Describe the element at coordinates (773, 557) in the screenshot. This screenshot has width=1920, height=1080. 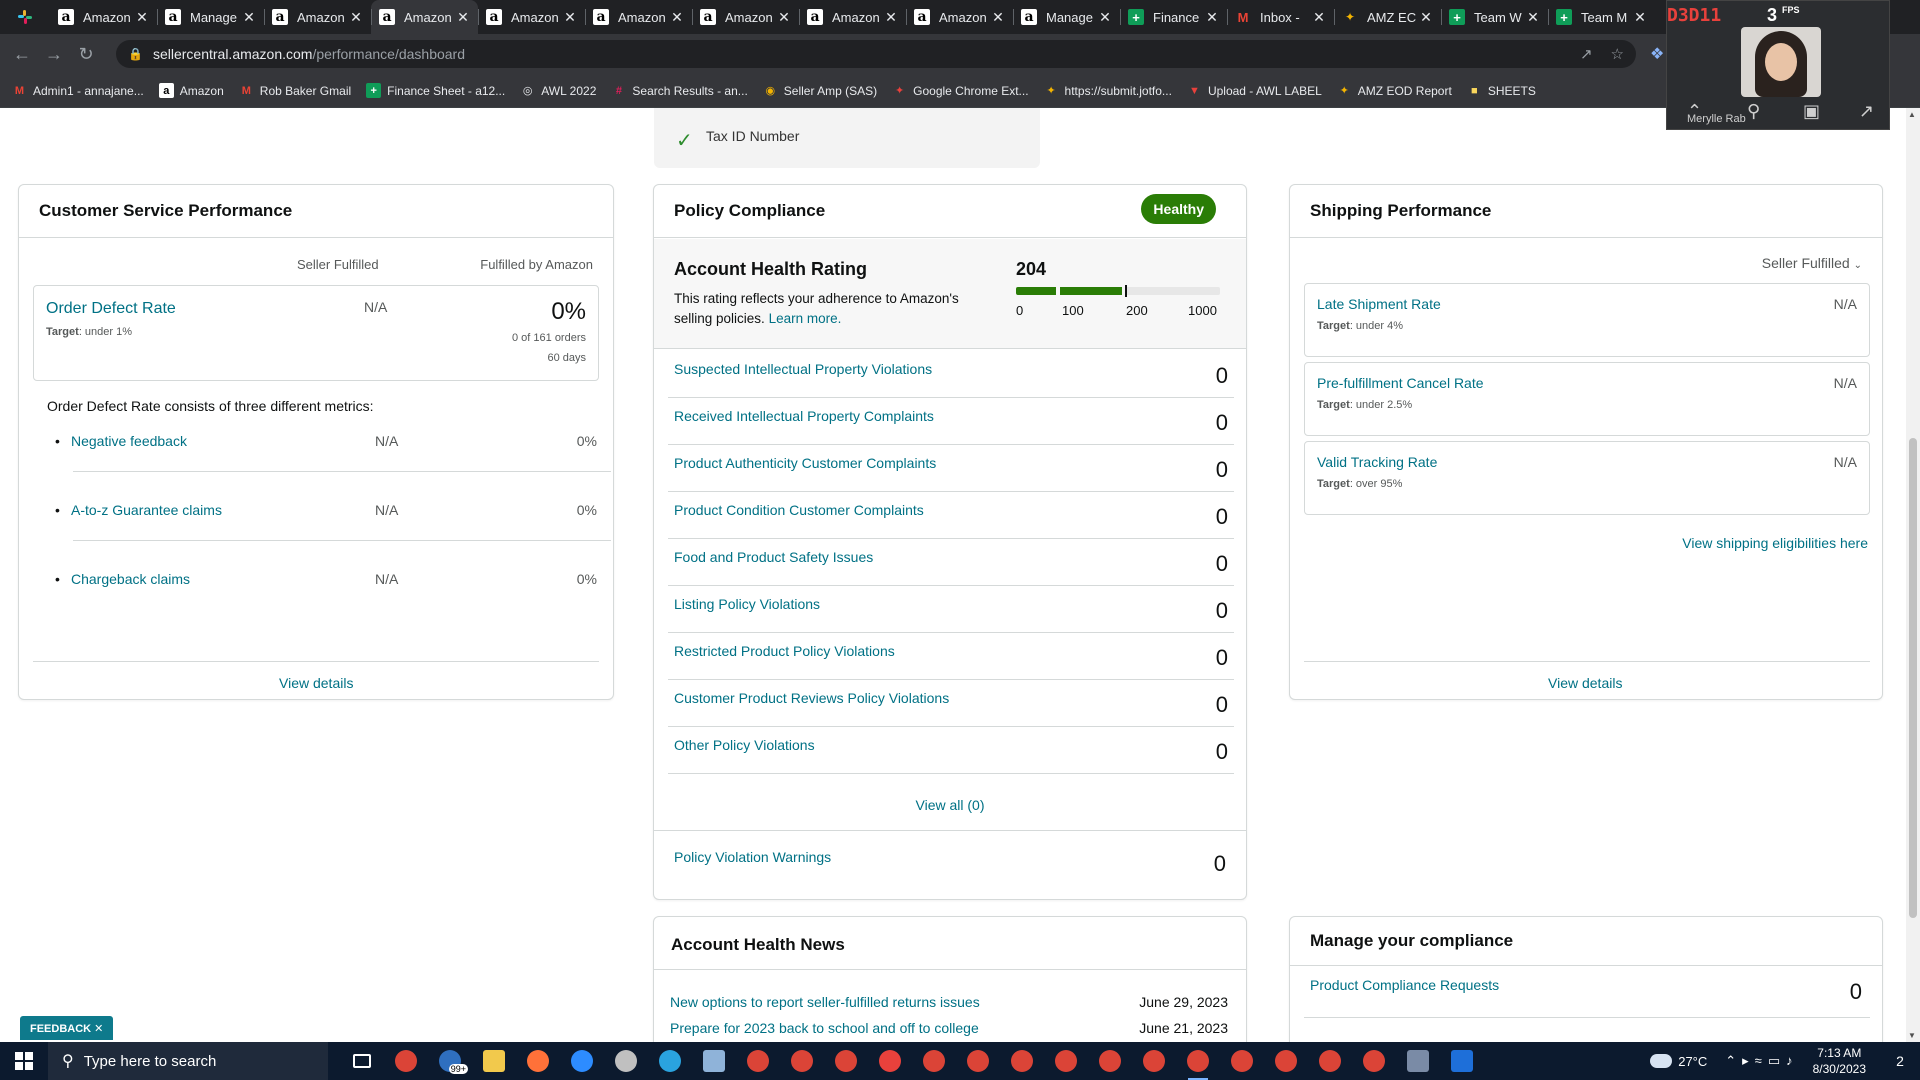
I see `policy-row-link: Food and Product Safety Issues` at that location.